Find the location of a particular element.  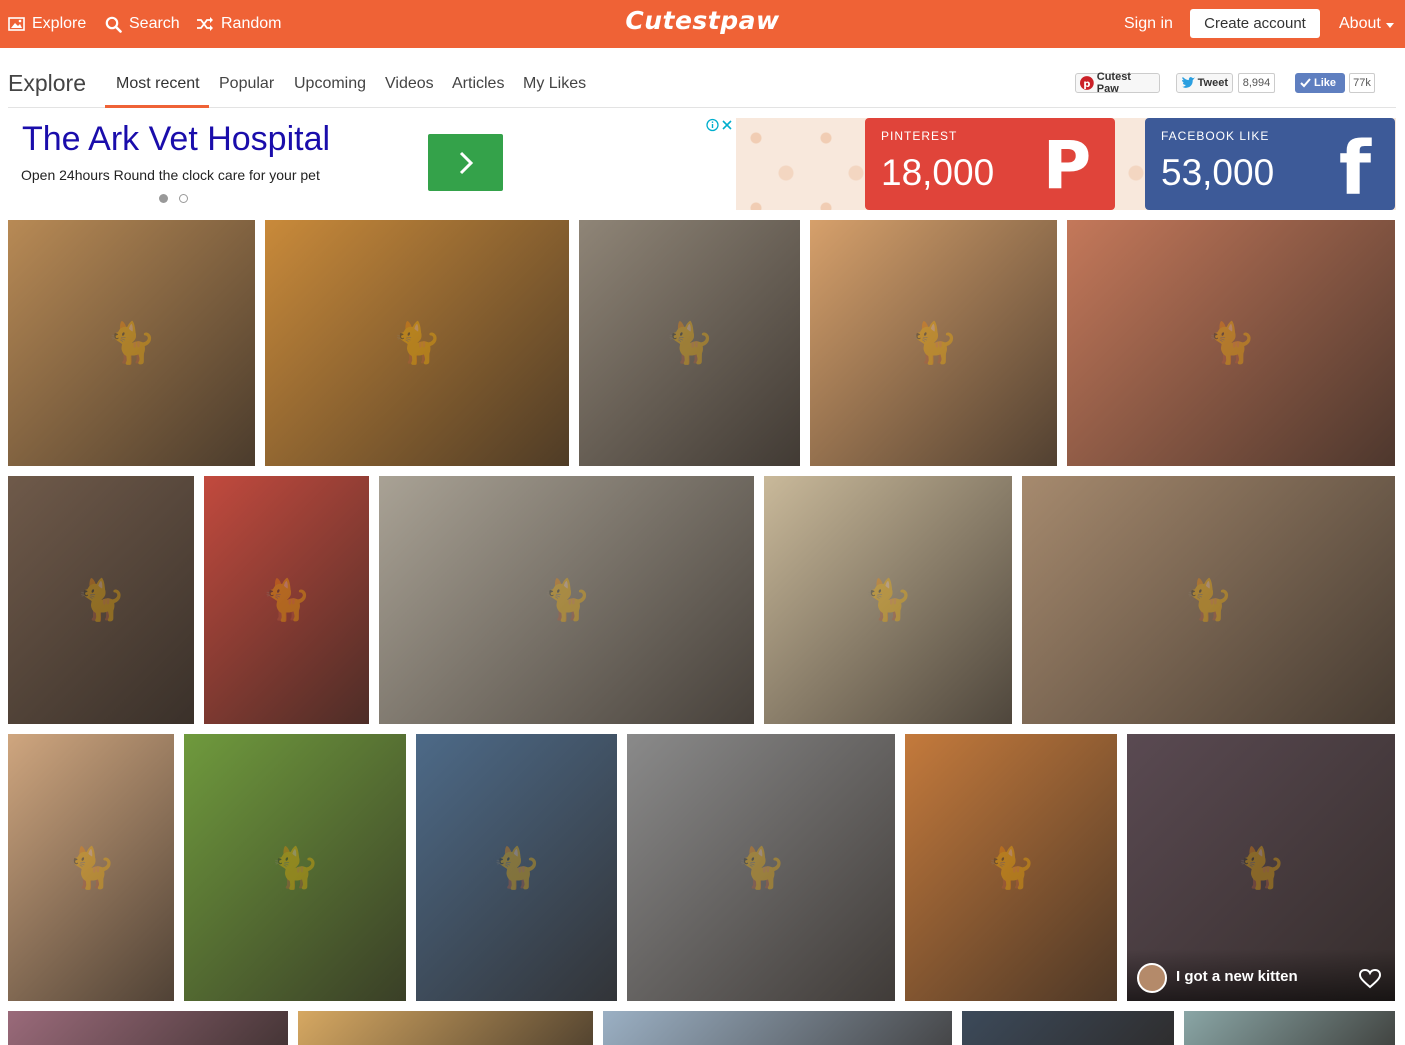

pinterest-logo-icon: P is located at coordinates (1067, 165).